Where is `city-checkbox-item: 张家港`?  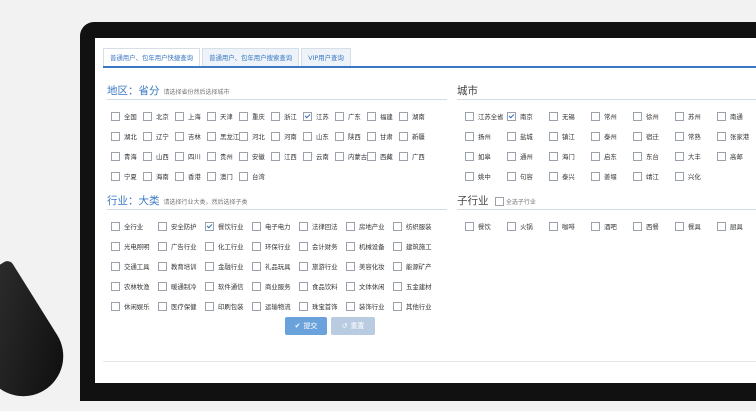
city-checkbox-item: 张家港 is located at coordinates (733, 136).